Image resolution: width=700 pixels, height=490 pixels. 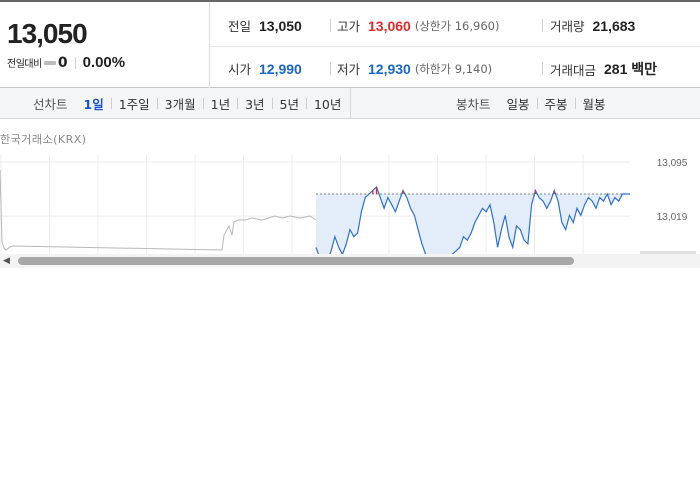 What do you see at coordinates (556, 103) in the screenshot?
I see `candle-chart-tab-2: 주봉` at bounding box center [556, 103].